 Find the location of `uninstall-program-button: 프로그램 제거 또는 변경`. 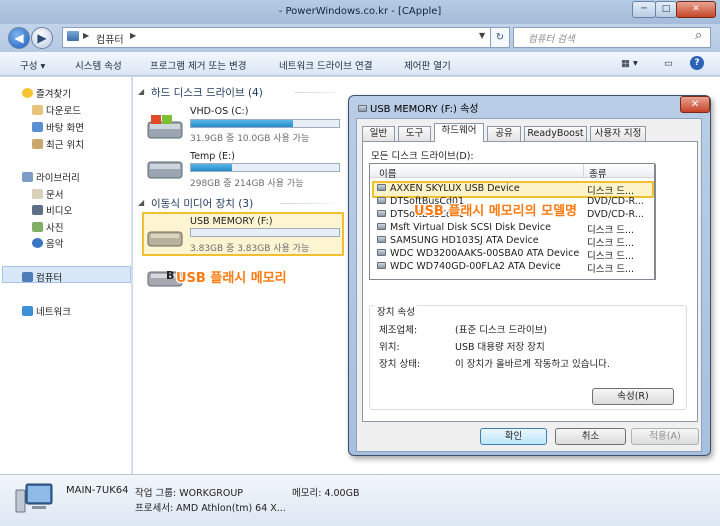

uninstall-program-button: 프로그램 제거 또는 변경 is located at coordinates (198, 65).